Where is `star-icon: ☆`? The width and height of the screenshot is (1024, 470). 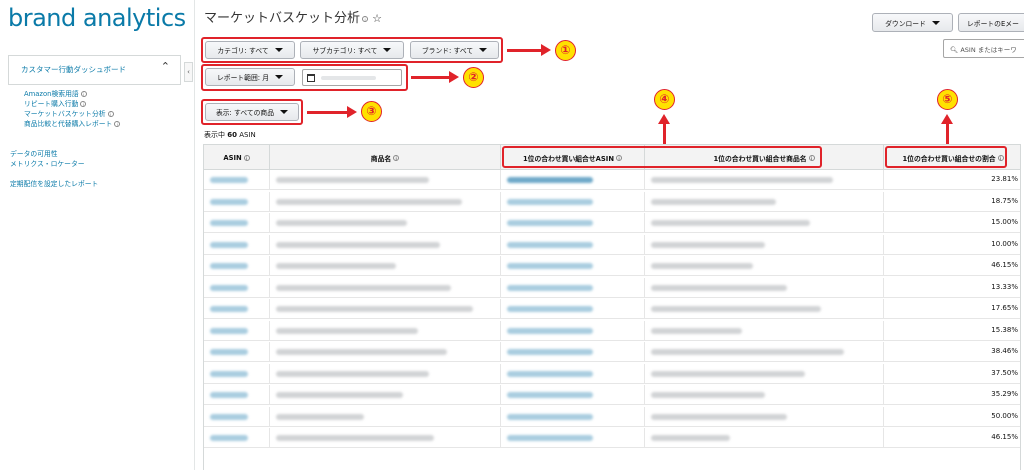
star-icon: ☆ is located at coordinates (377, 18).